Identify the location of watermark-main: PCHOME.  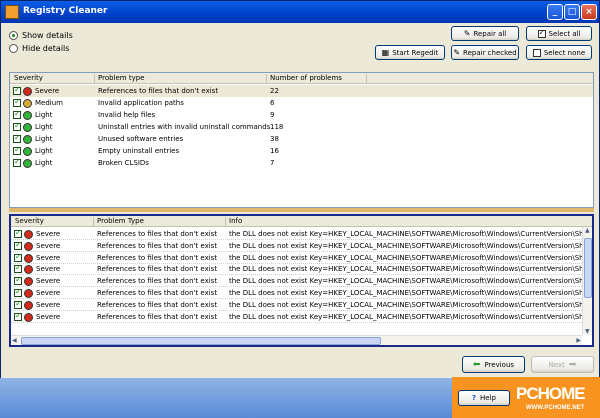
(551, 393).